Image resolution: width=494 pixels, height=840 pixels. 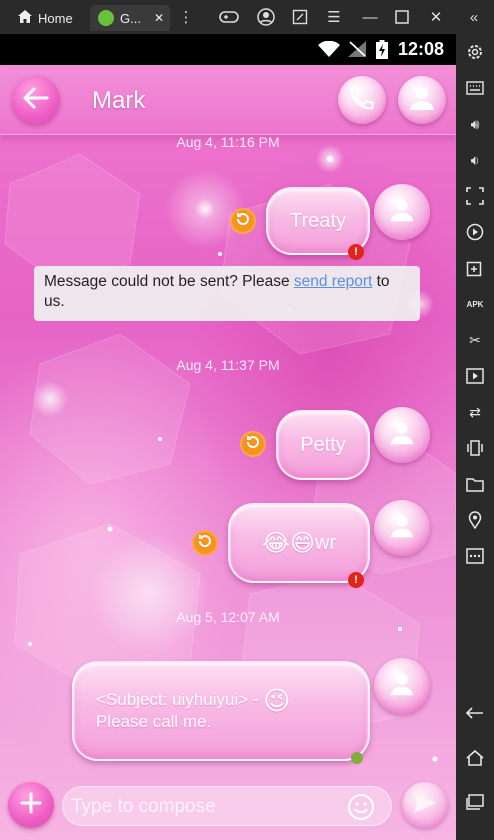 I want to click on tab-close-icon: ✕, so click(x=159, y=18).